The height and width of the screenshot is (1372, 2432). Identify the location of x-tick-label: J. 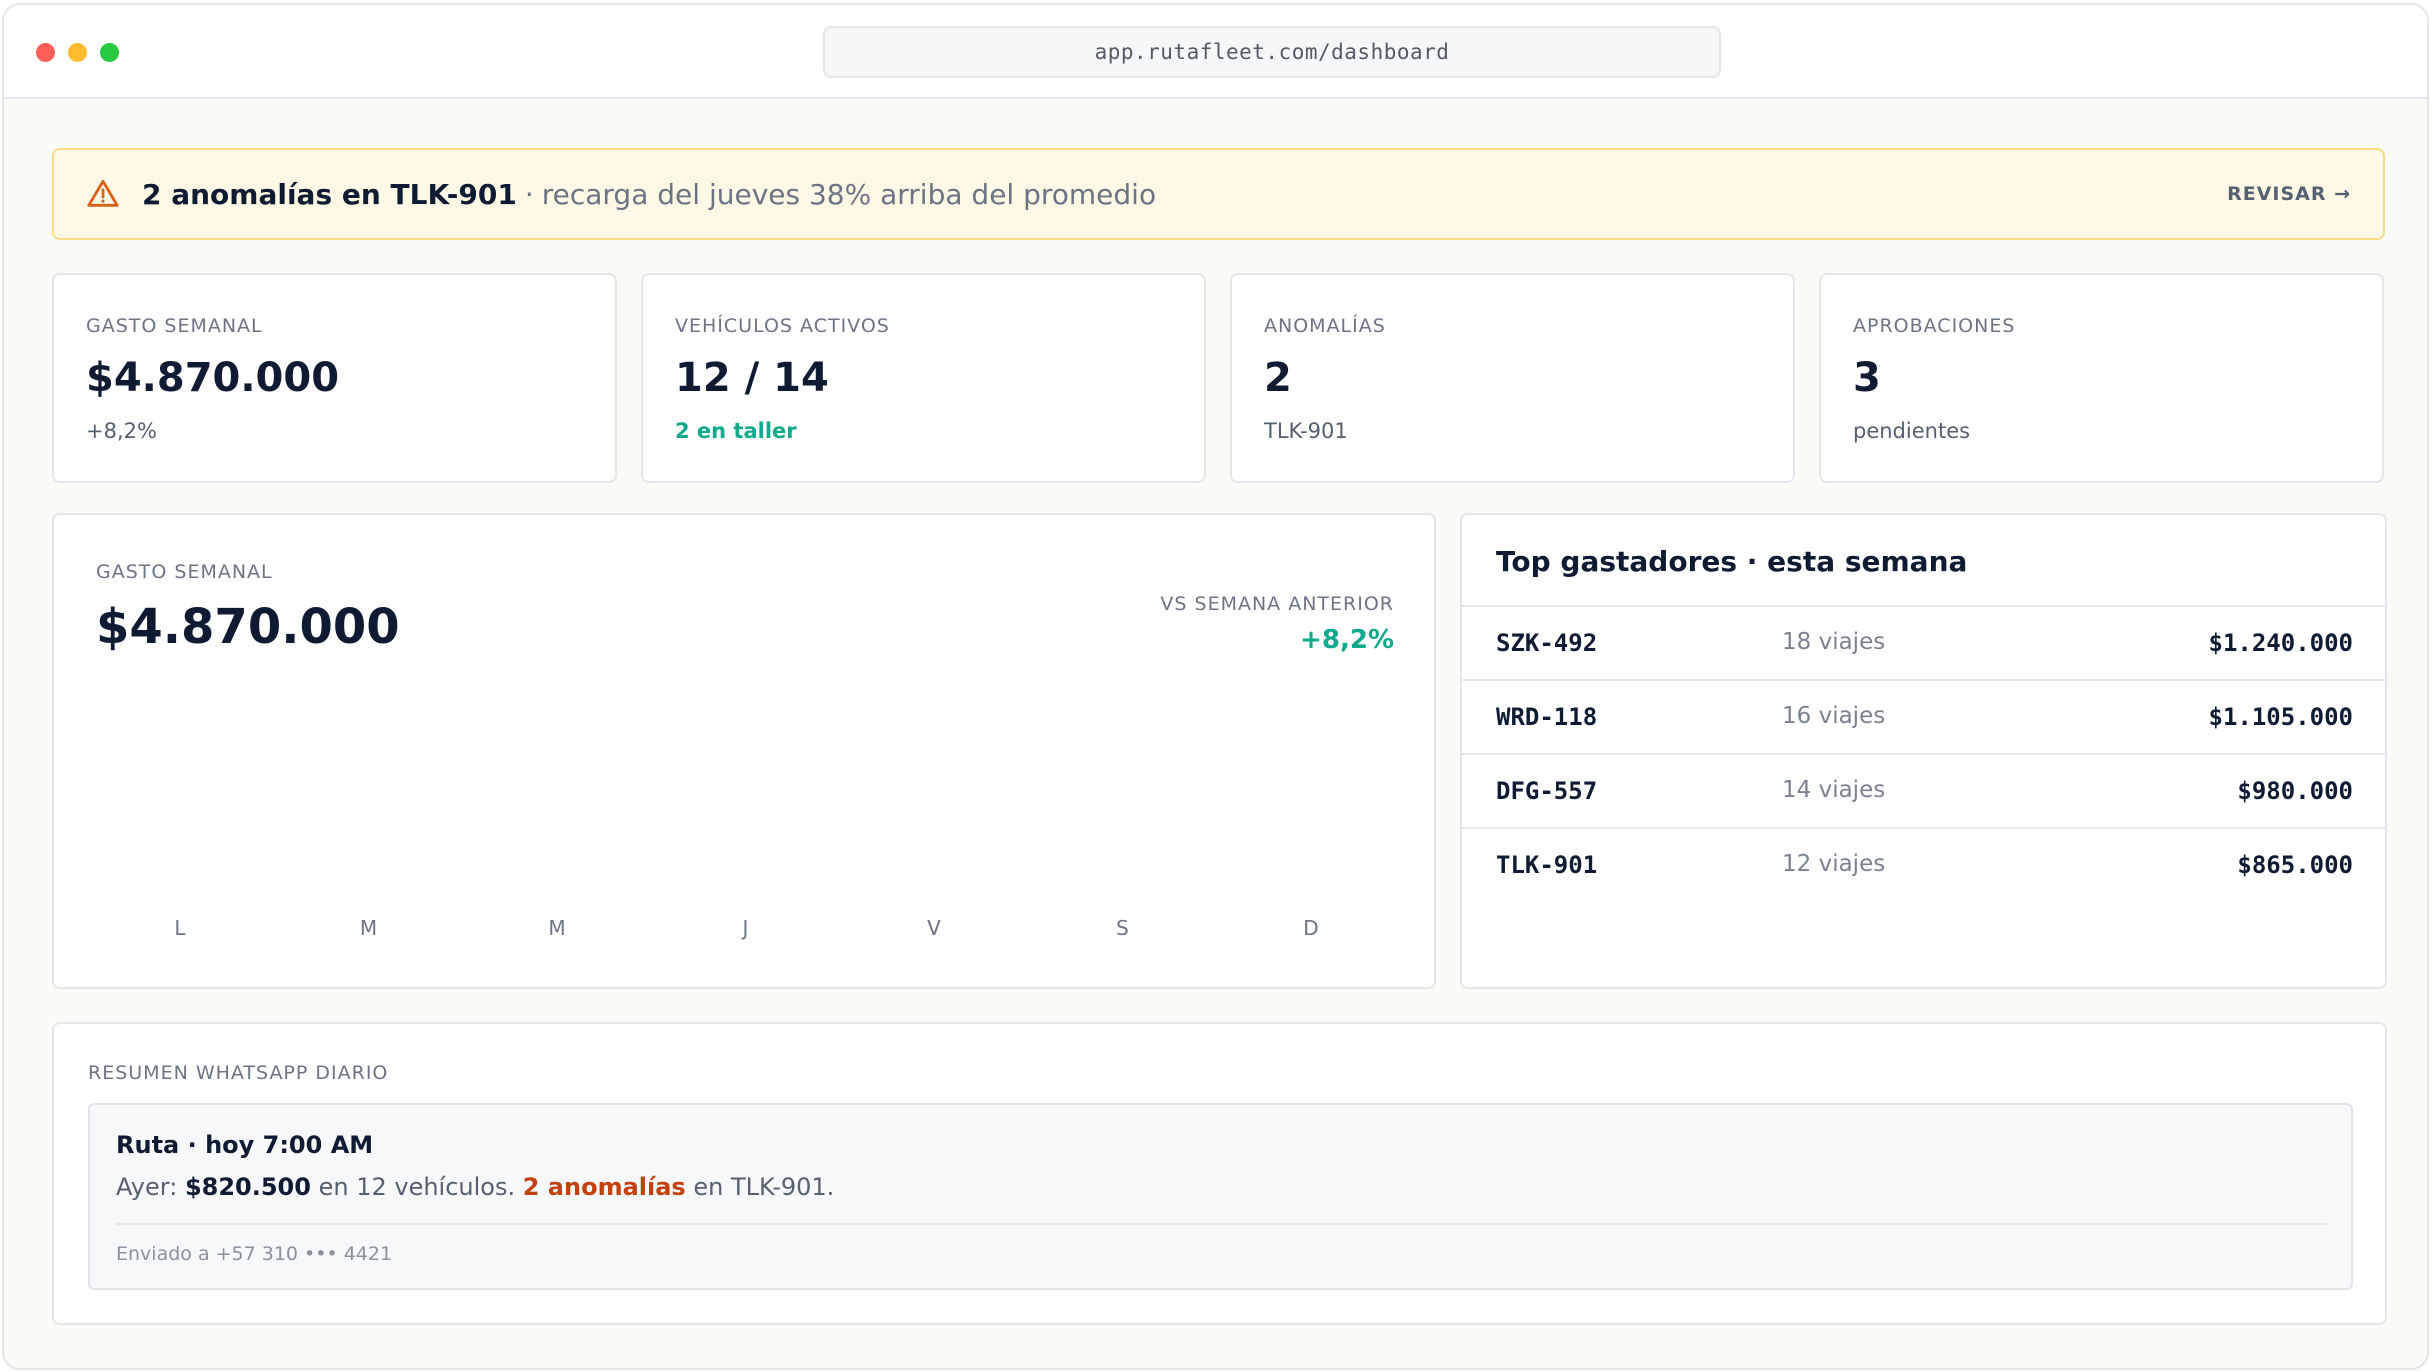
(745, 928).